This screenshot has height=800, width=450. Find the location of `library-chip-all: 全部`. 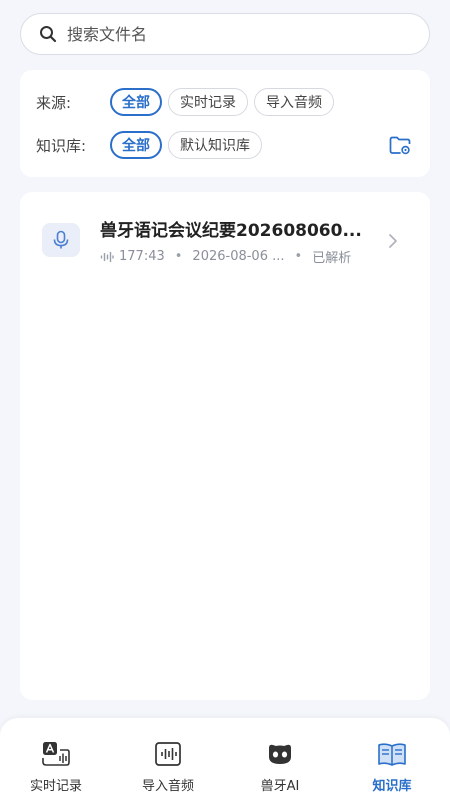

library-chip-all: 全部 is located at coordinates (136, 145).